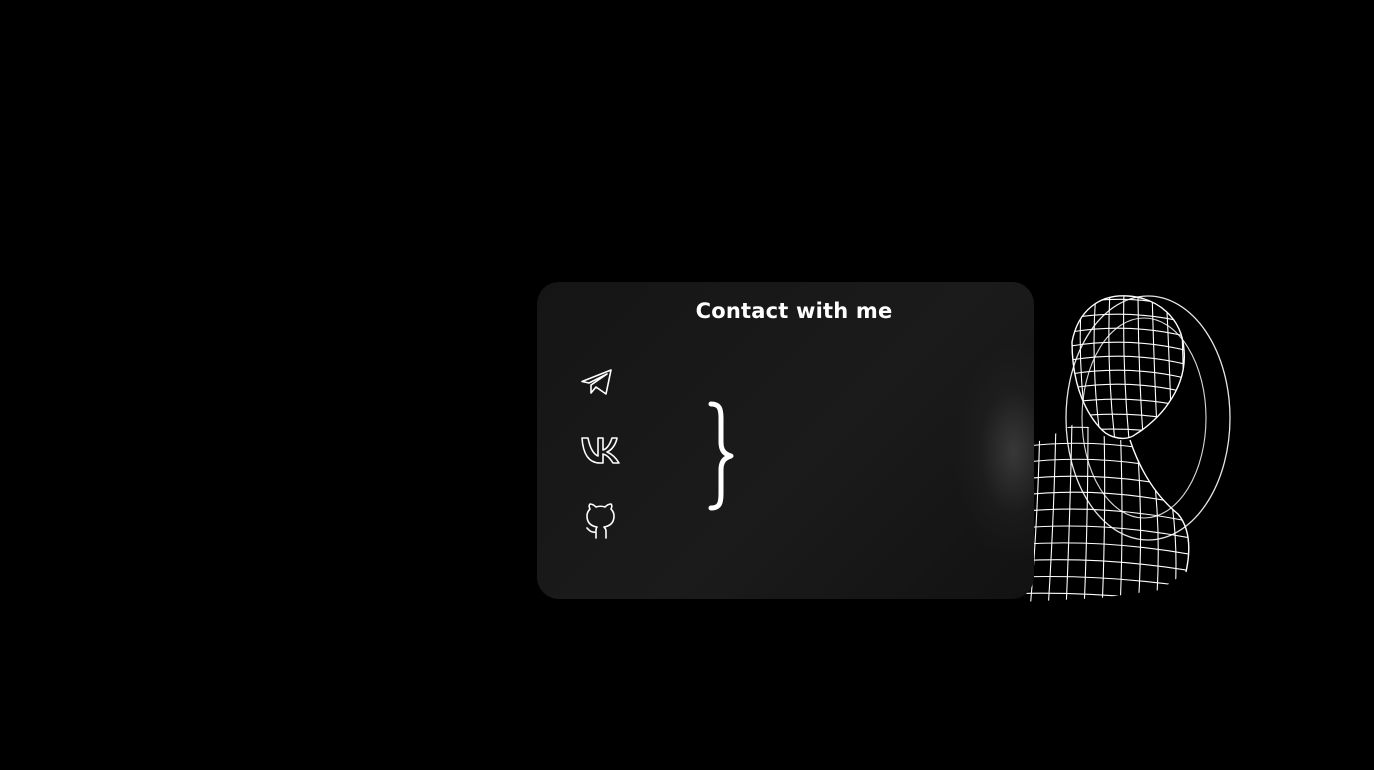 This screenshot has width=1374, height=770. I want to click on vk-link, so click(601, 450).